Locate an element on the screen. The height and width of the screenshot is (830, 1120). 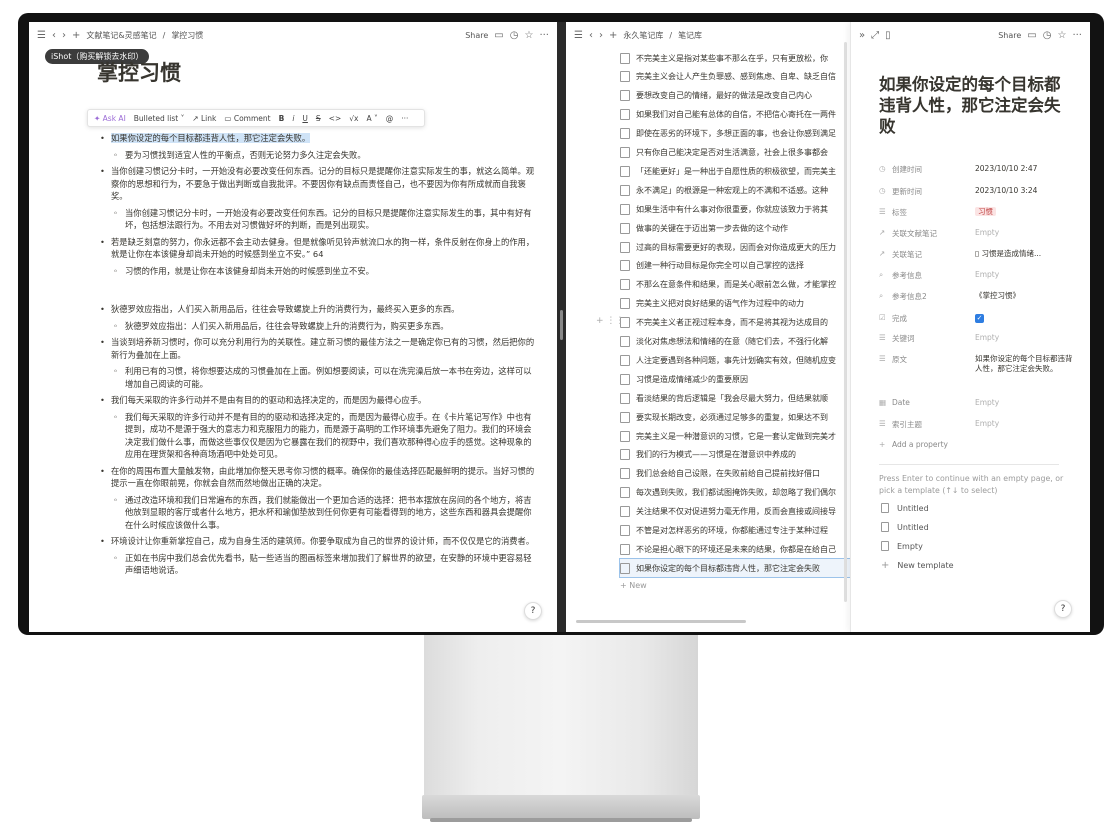
open-page-icon: ▯ is located at coordinates (888, 35).